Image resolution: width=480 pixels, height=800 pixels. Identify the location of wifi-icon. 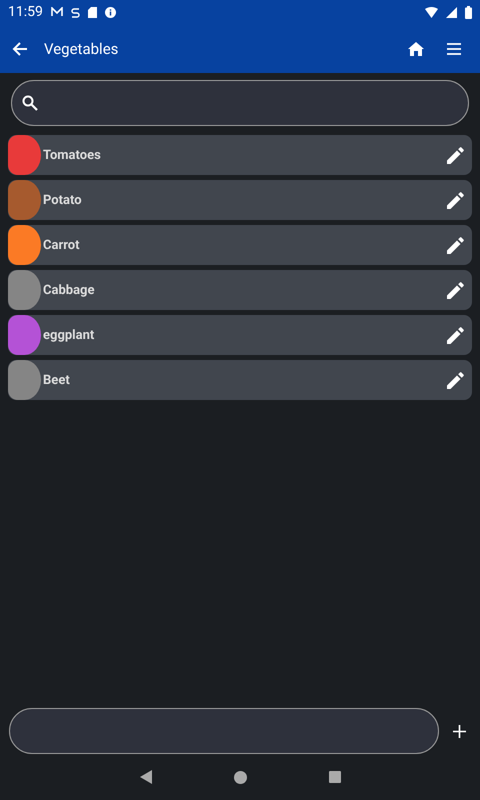
(431, 12).